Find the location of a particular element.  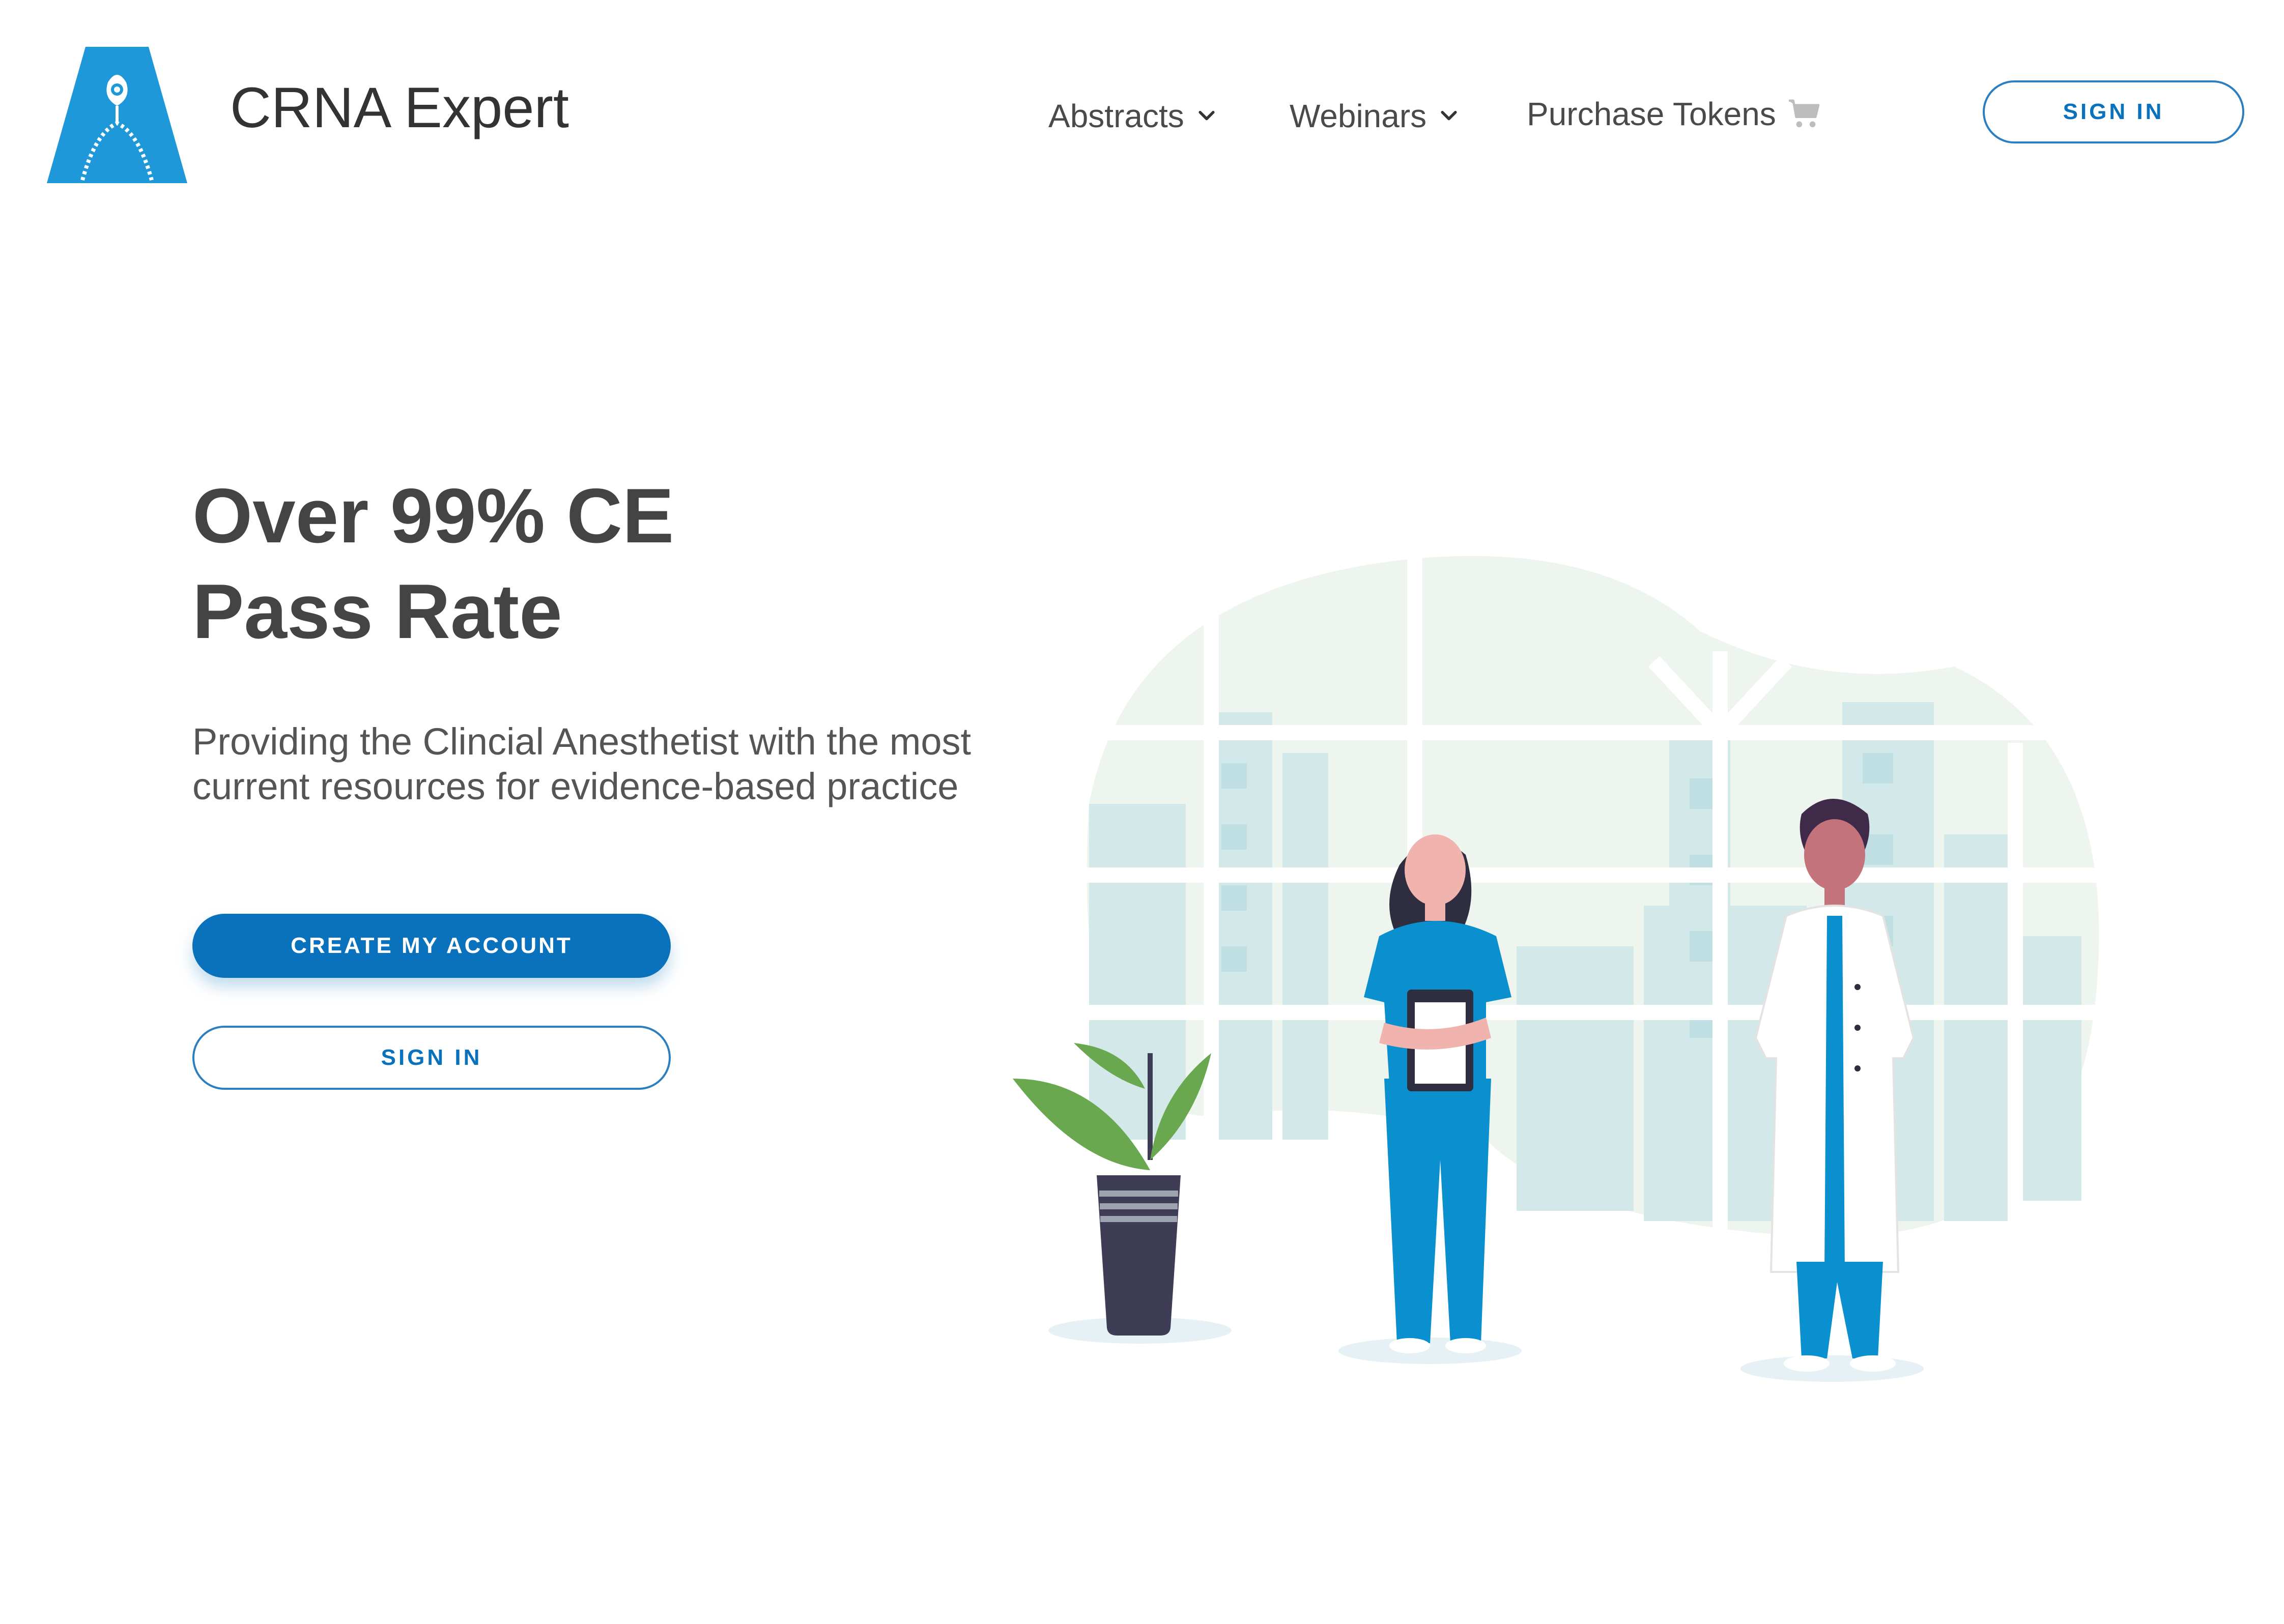

nav-abstracts: Abstracts is located at coordinates (1133, 116).